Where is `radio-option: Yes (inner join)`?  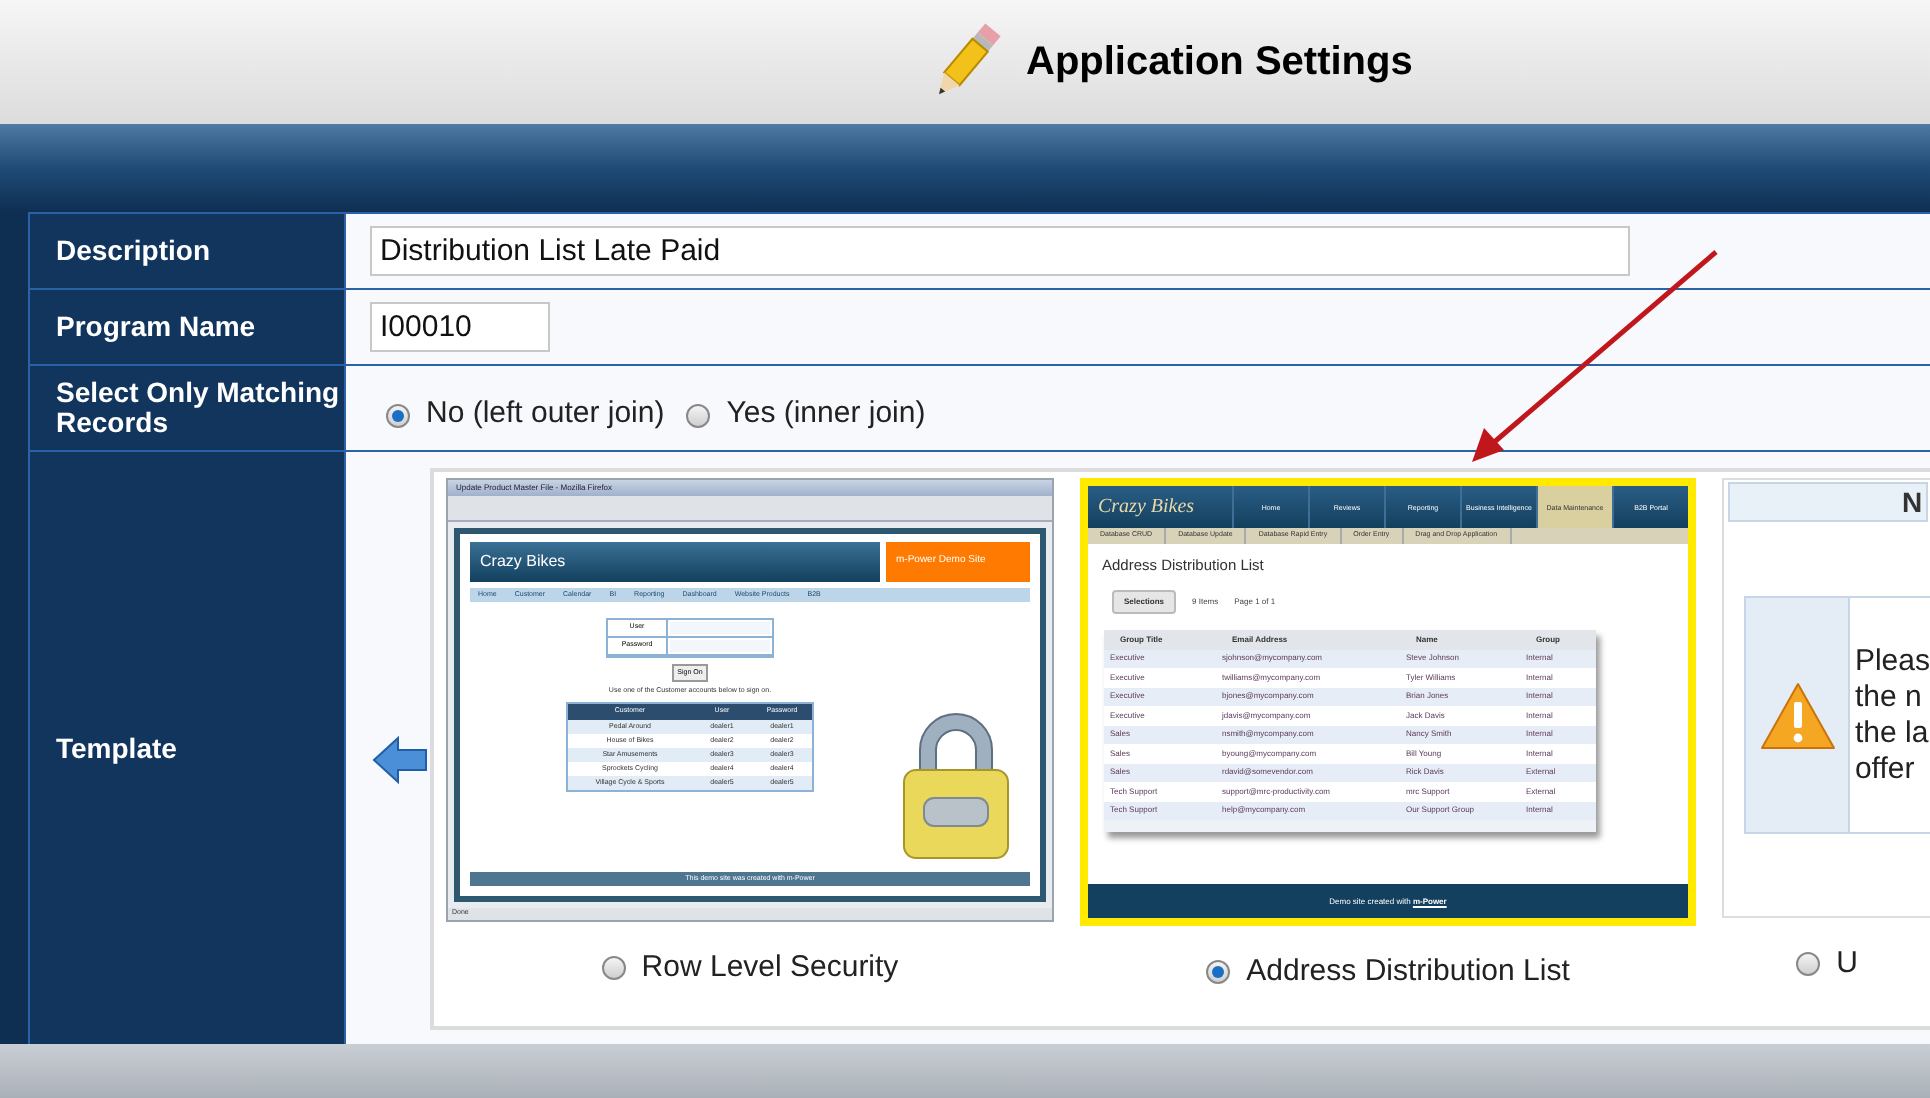
radio-option: Yes (inner join) is located at coordinates (806, 415).